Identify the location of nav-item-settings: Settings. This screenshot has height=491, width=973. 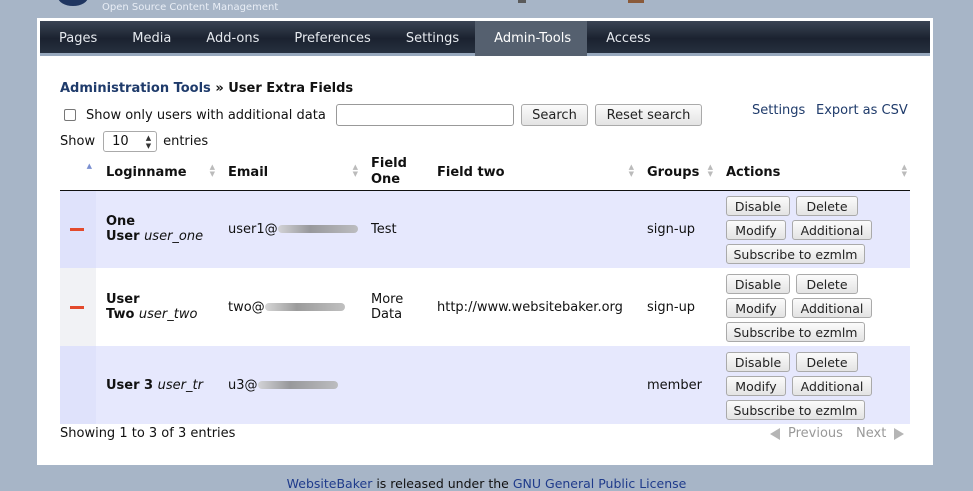
(431, 38).